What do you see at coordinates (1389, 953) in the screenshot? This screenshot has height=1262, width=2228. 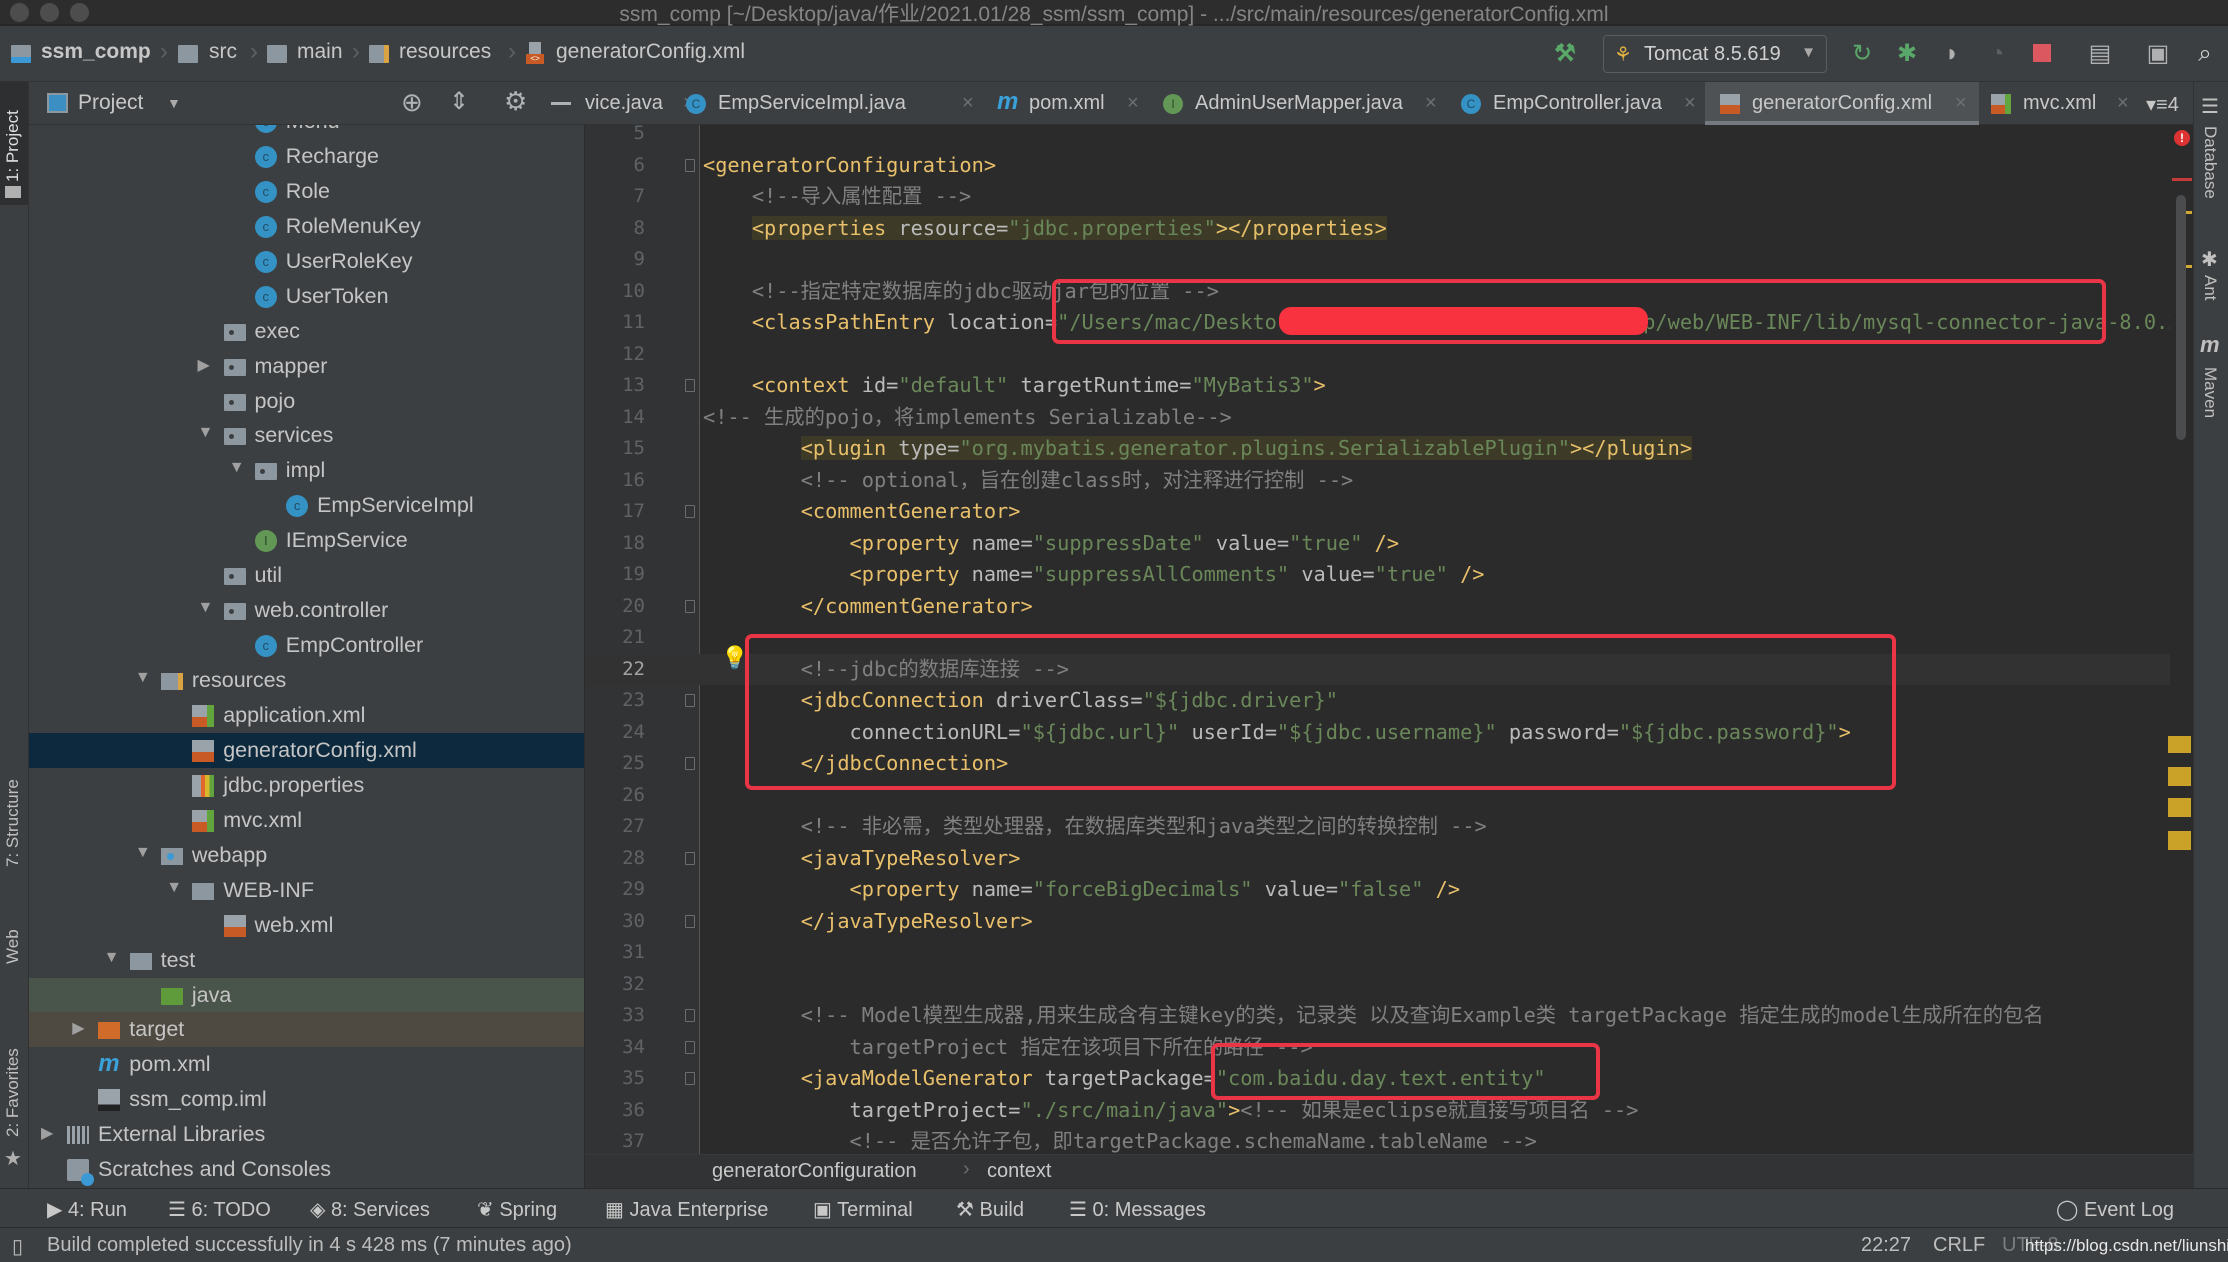 I see `code-line: 31` at bounding box center [1389, 953].